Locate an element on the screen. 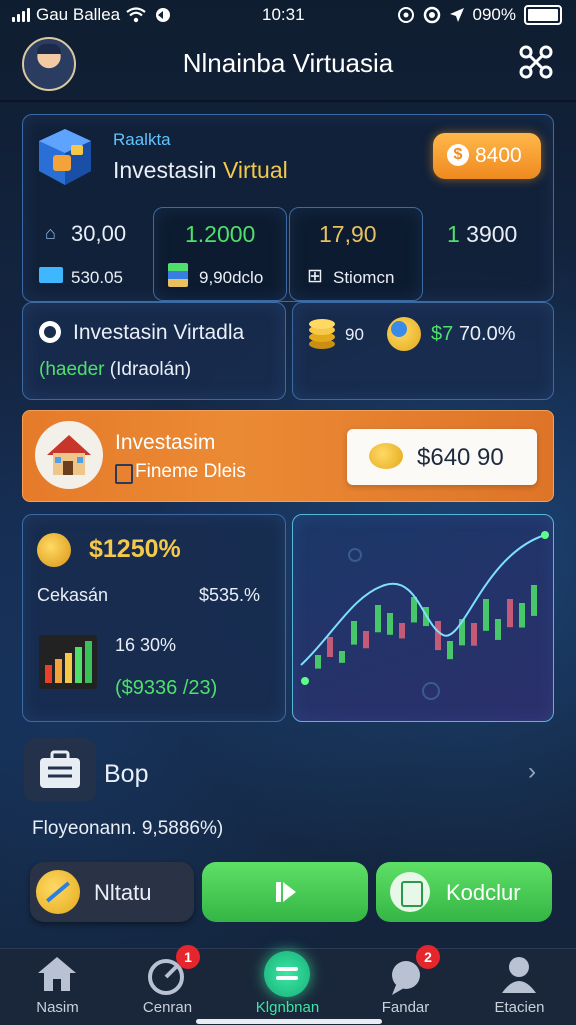  page-title: Nlnainba Virtuasia is located at coordinates (288, 63).